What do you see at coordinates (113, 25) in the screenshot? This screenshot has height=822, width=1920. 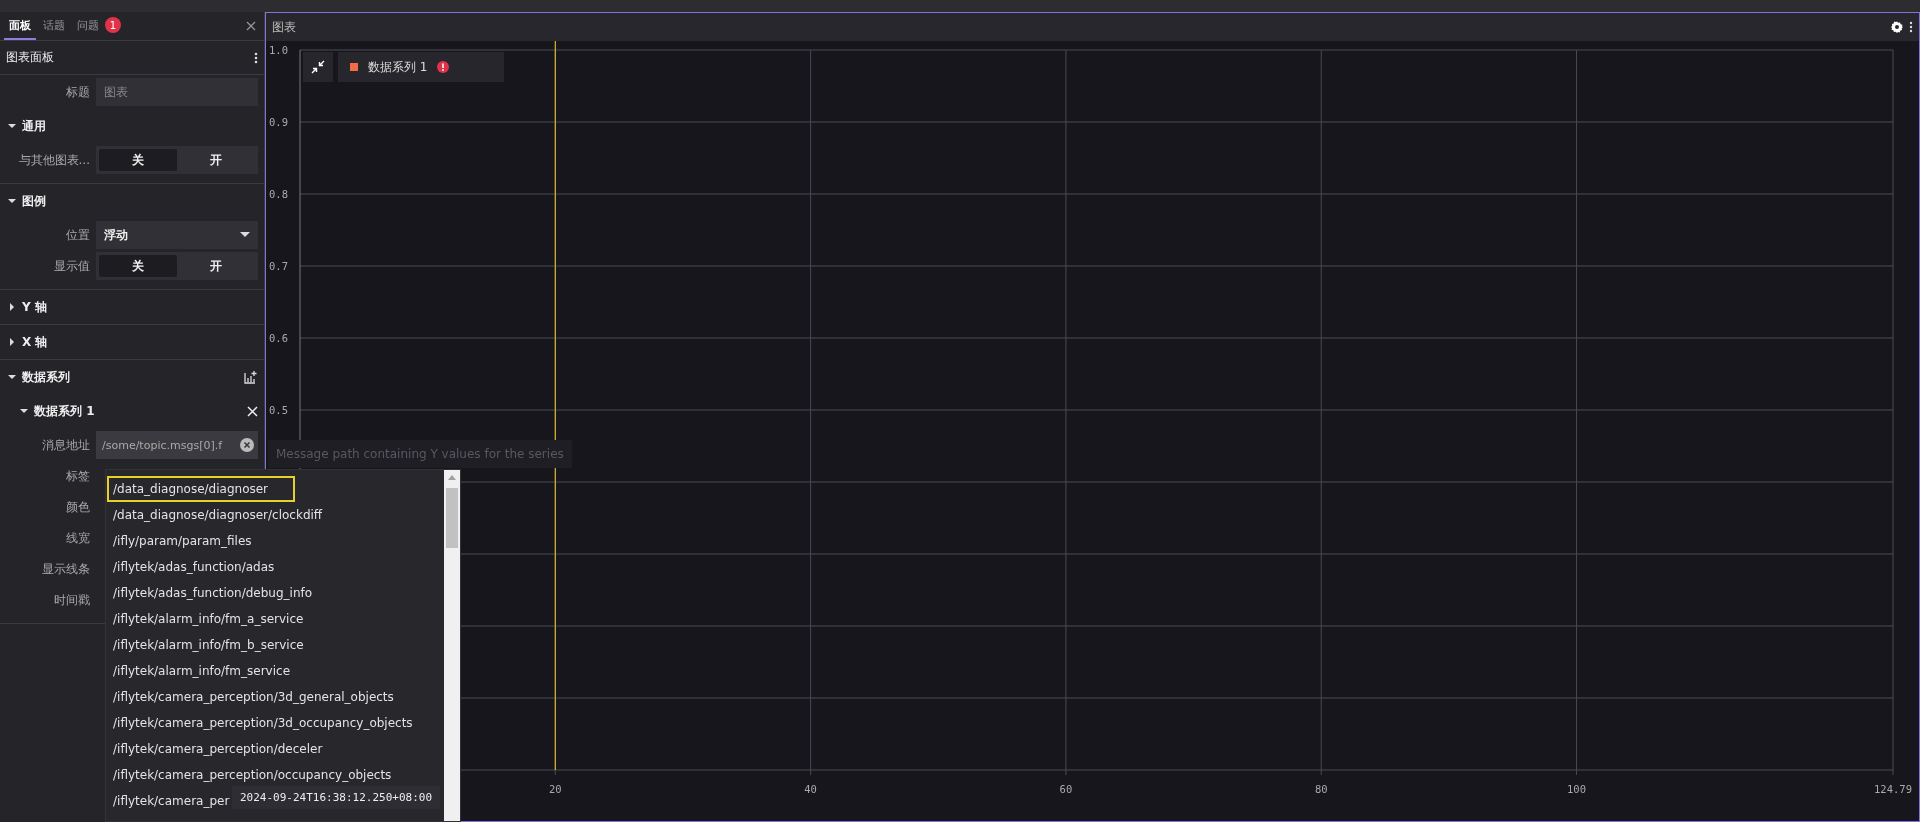 I see `count-badge: 1` at bounding box center [113, 25].